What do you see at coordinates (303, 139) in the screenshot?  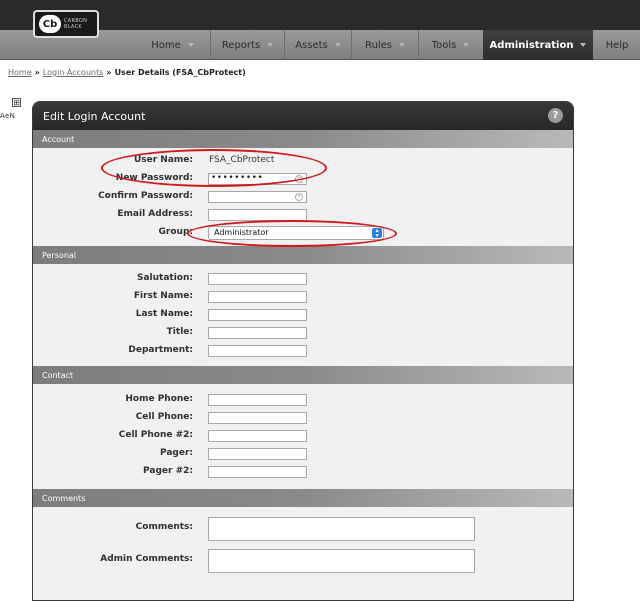 I see `section-account-header: Account` at bounding box center [303, 139].